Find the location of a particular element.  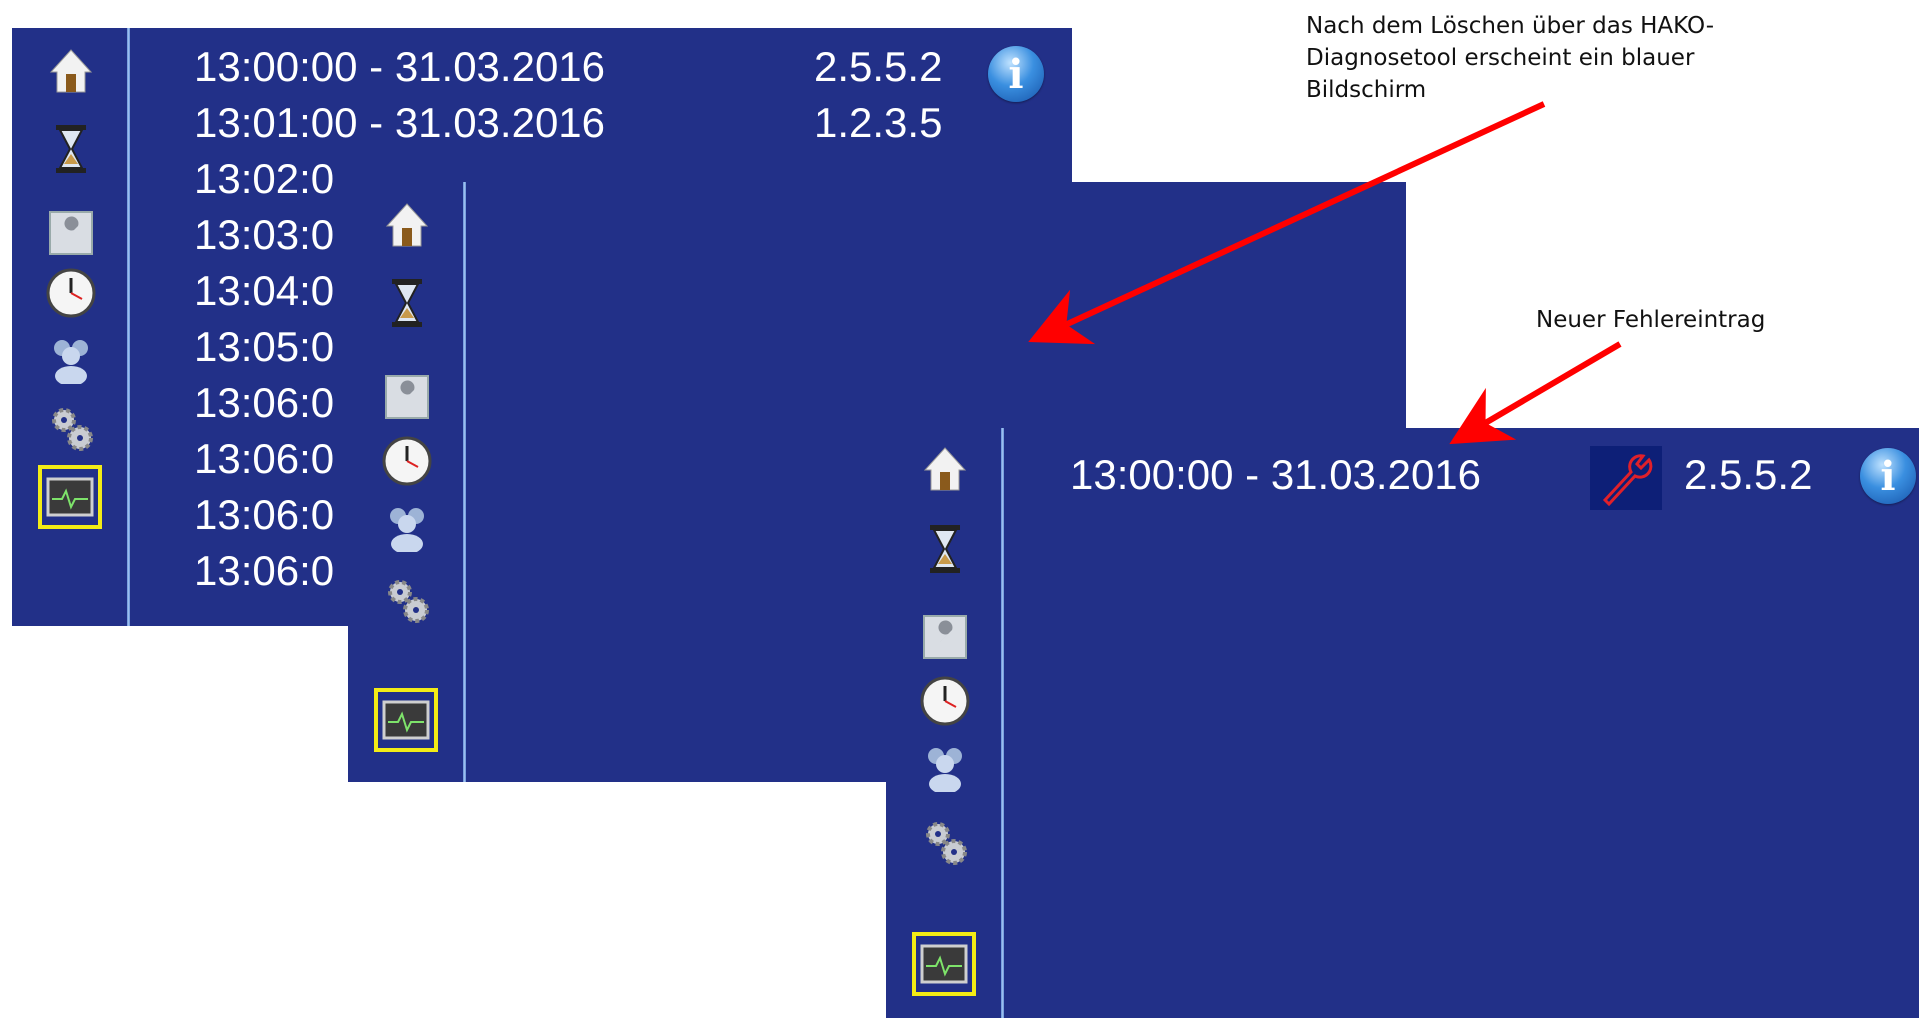

log-row-time: 13:05:0 is located at coordinates (264, 346).